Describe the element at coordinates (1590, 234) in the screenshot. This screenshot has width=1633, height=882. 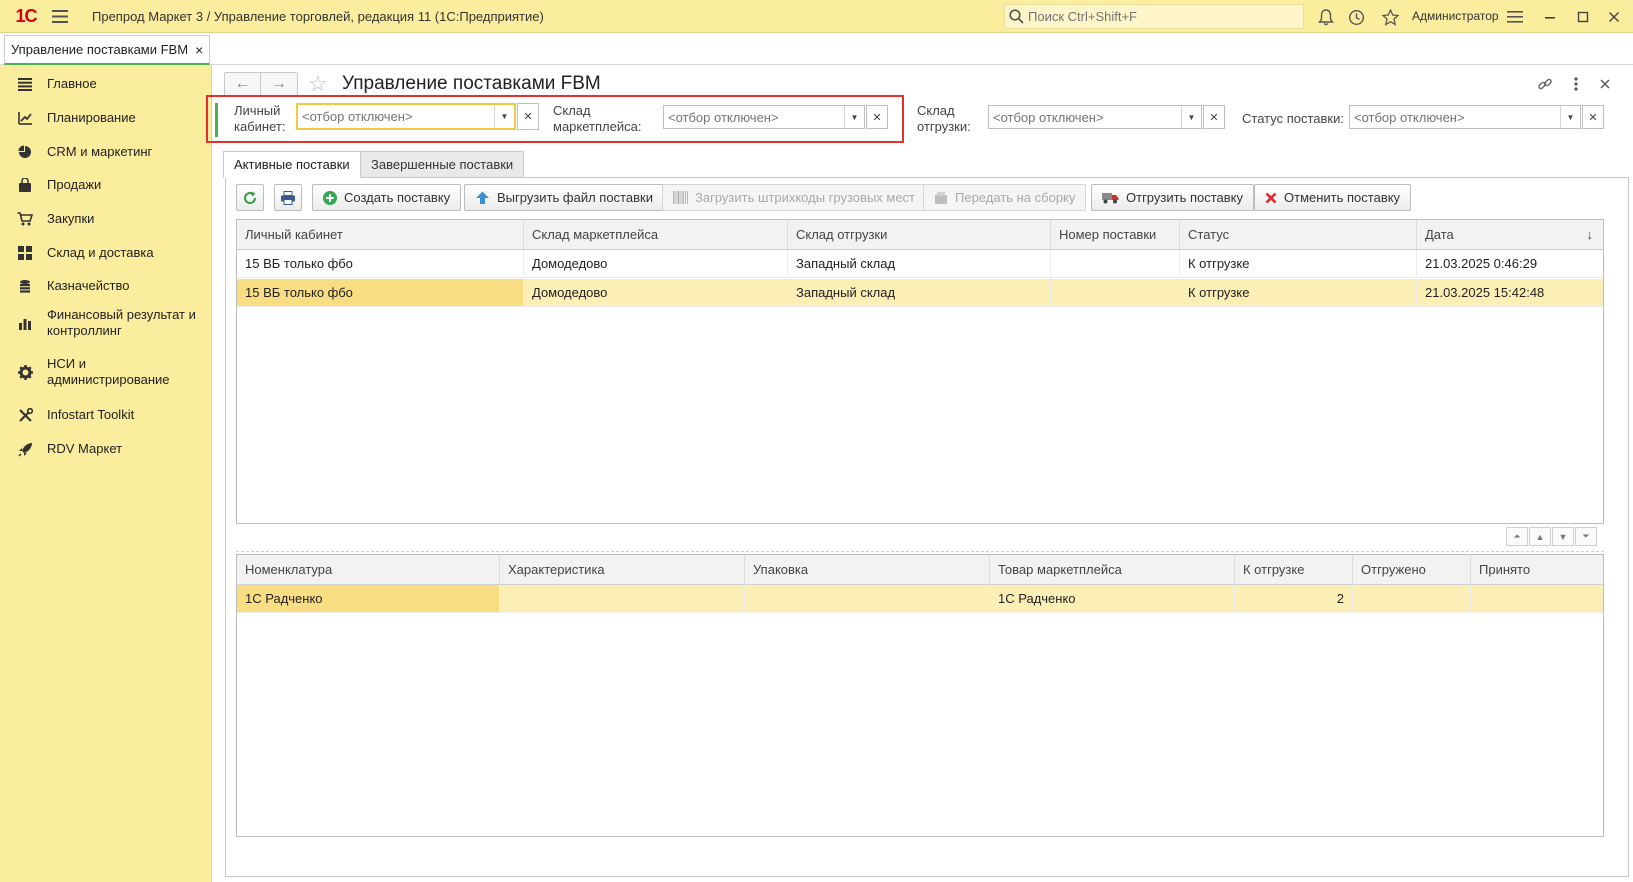
I see `sort-desc-icon: ↓` at that location.